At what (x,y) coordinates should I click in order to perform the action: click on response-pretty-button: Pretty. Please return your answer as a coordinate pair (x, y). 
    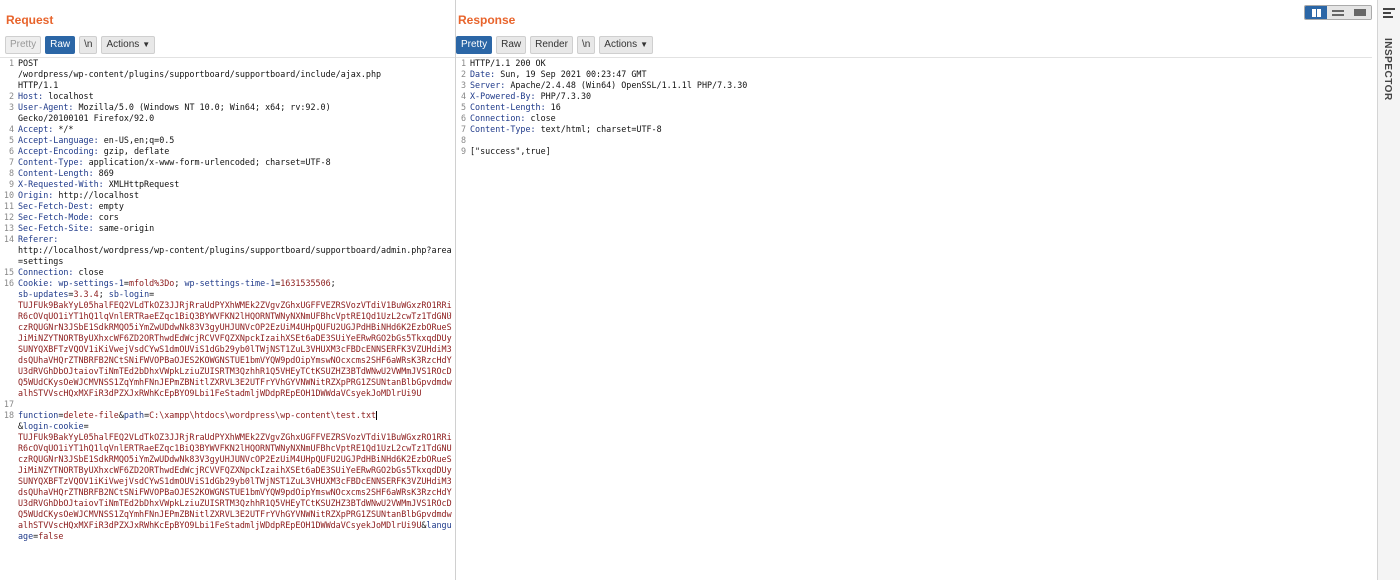
    Looking at the image, I should click on (474, 45).